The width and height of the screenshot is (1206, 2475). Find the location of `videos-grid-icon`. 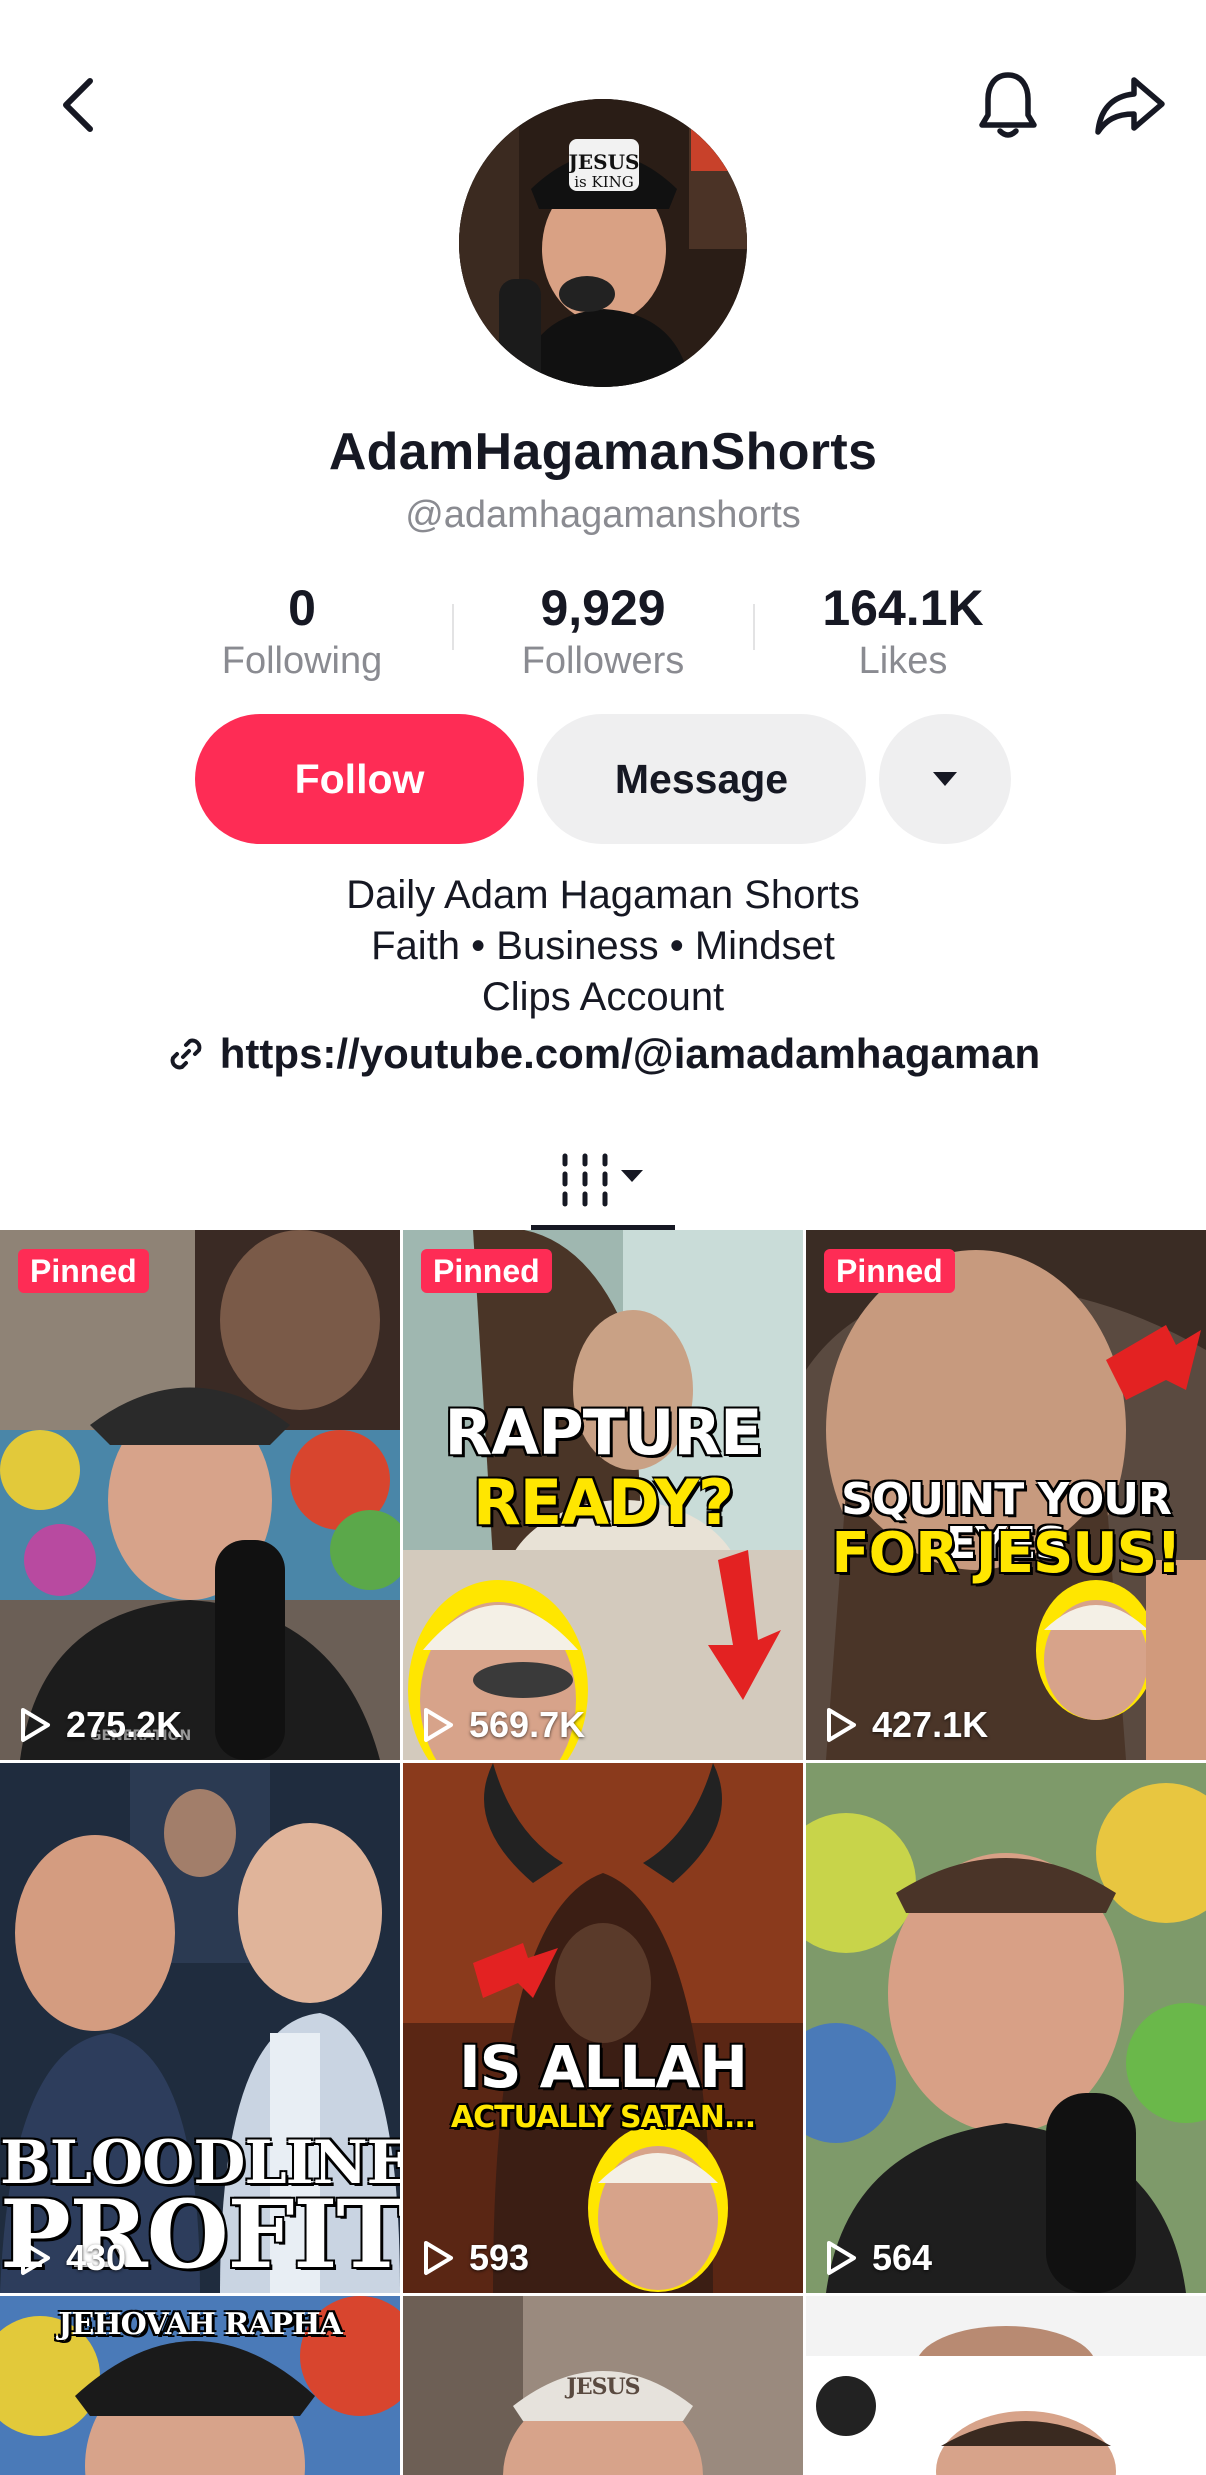

videos-grid-icon is located at coordinates (602, 1180).